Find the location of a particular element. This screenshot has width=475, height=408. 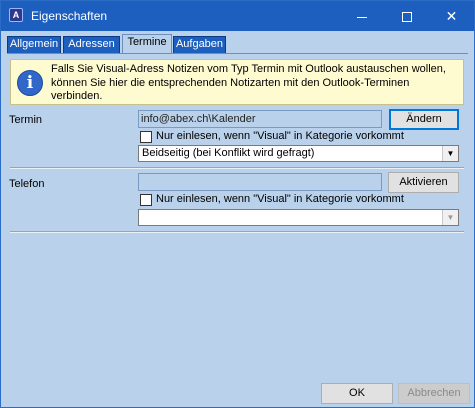

close-button: ✕ is located at coordinates (451, 16).